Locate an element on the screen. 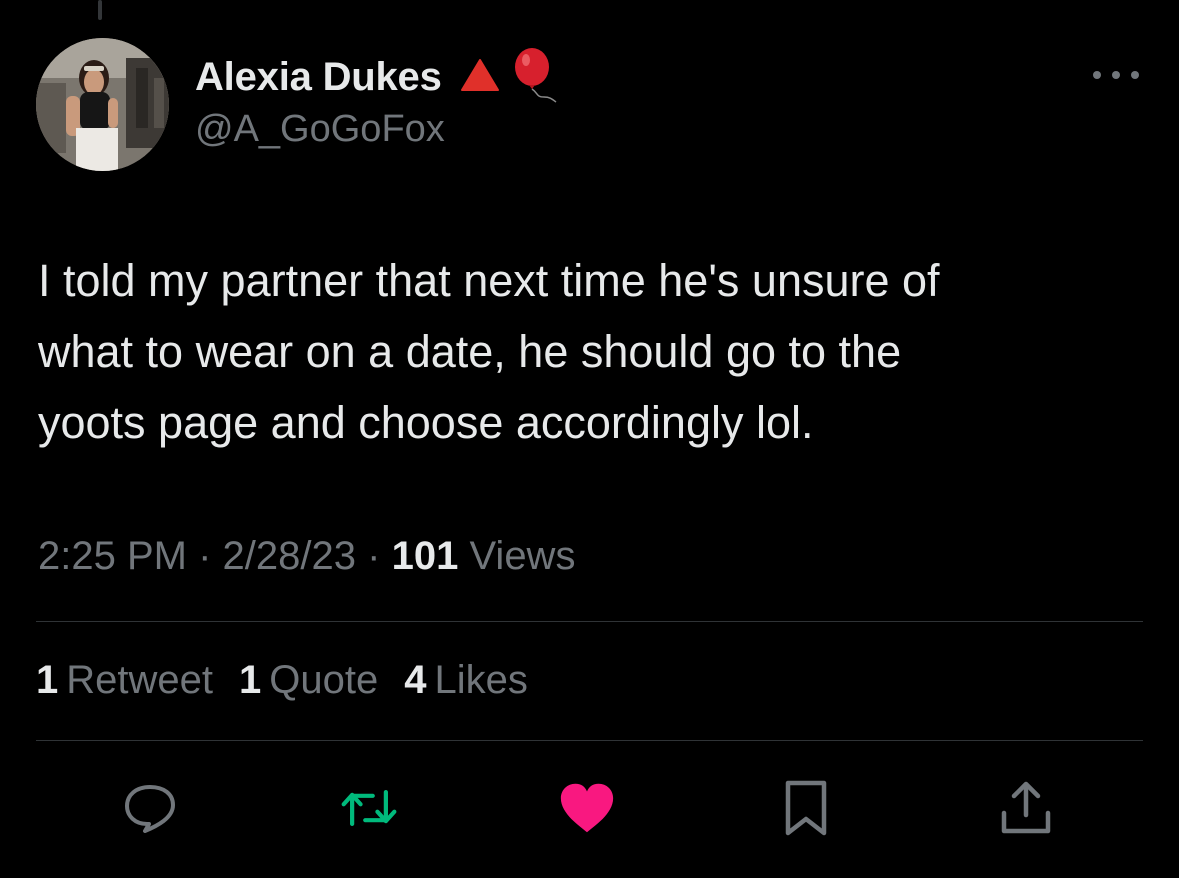 The height and width of the screenshot is (878, 1179). quotes-stat: 1 Quote is located at coordinates (308, 680).